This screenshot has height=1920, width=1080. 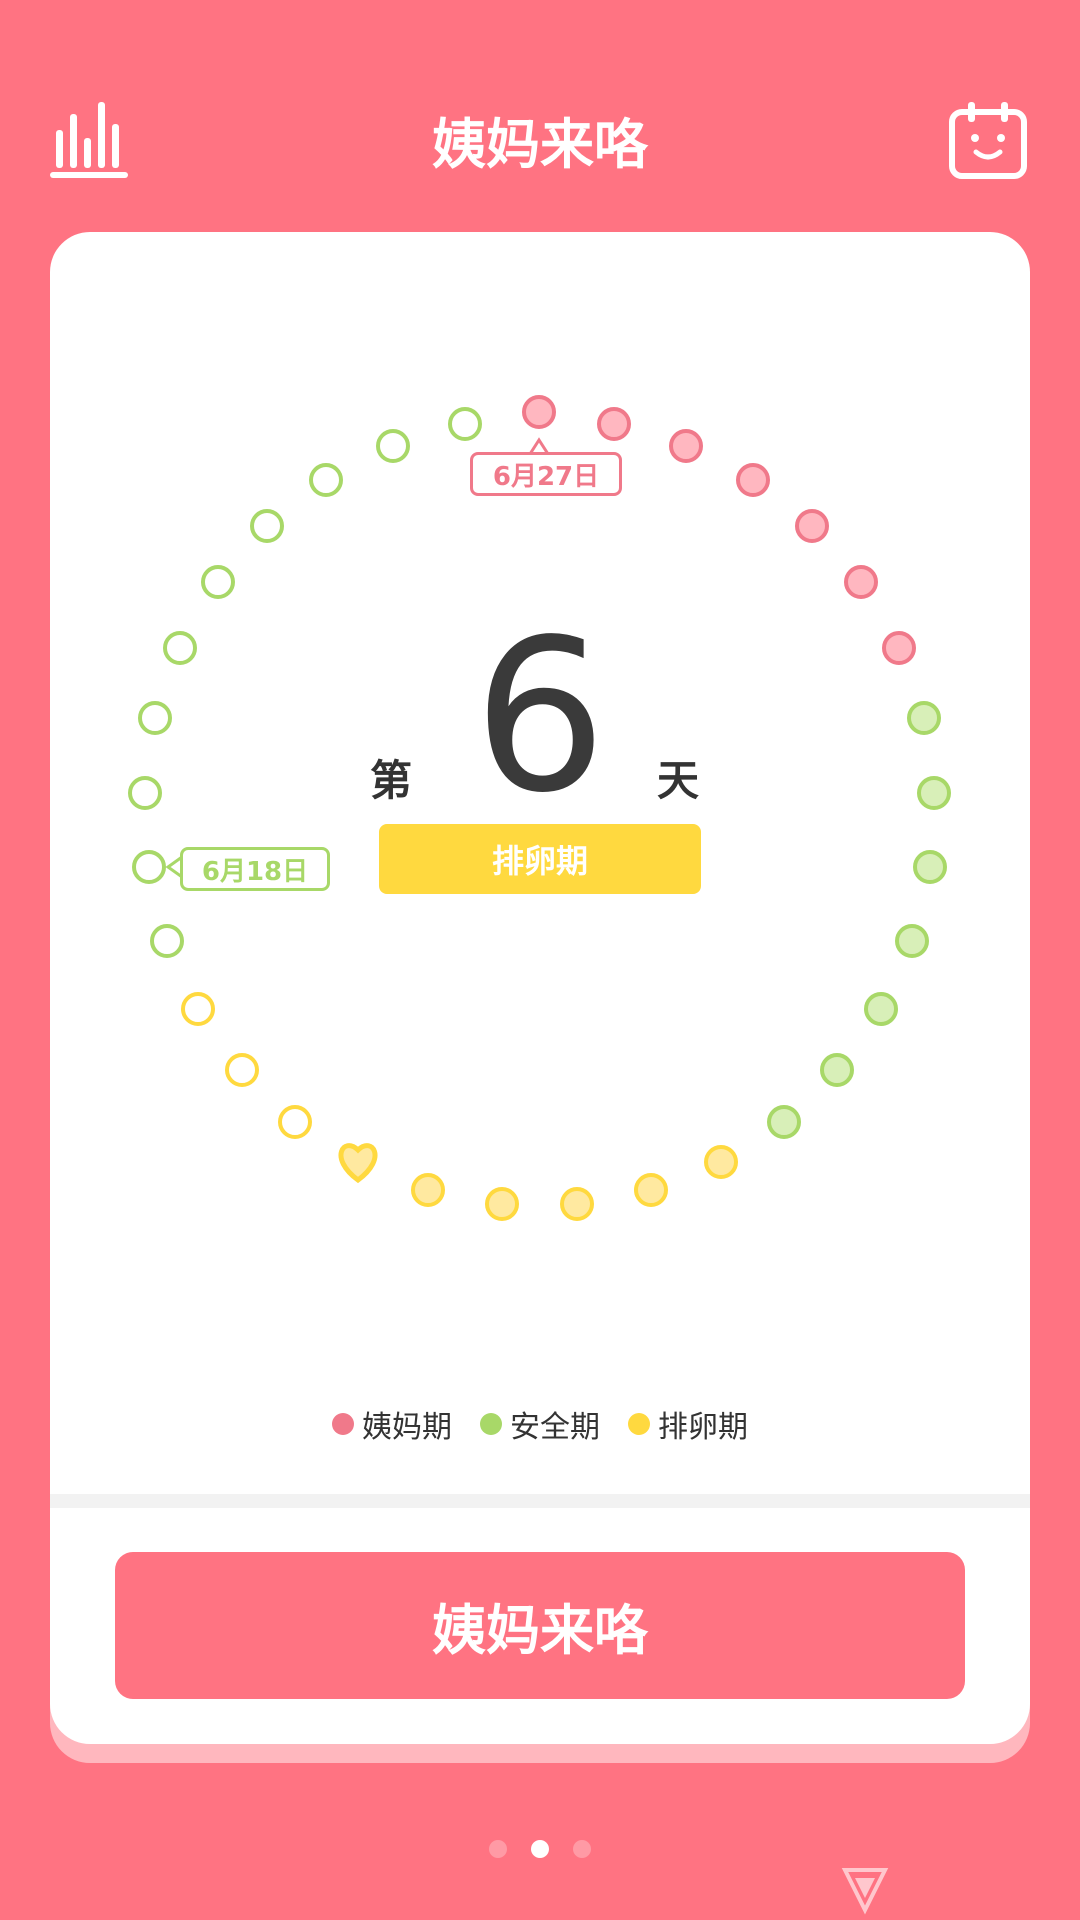 What do you see at coordinates (639, 1424) in the screenshot?
I see `legend-dot-ovulation` at bounding box center [639, 1424].